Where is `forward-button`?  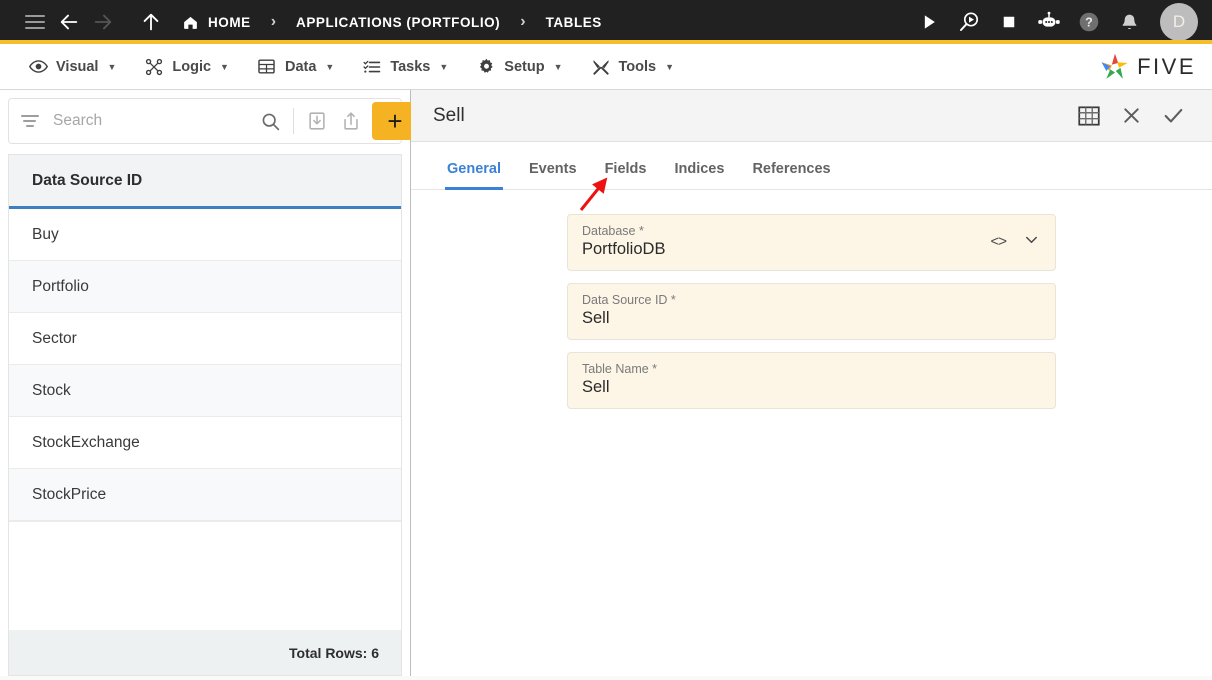 forward-button is located at coordinates (103, 22).